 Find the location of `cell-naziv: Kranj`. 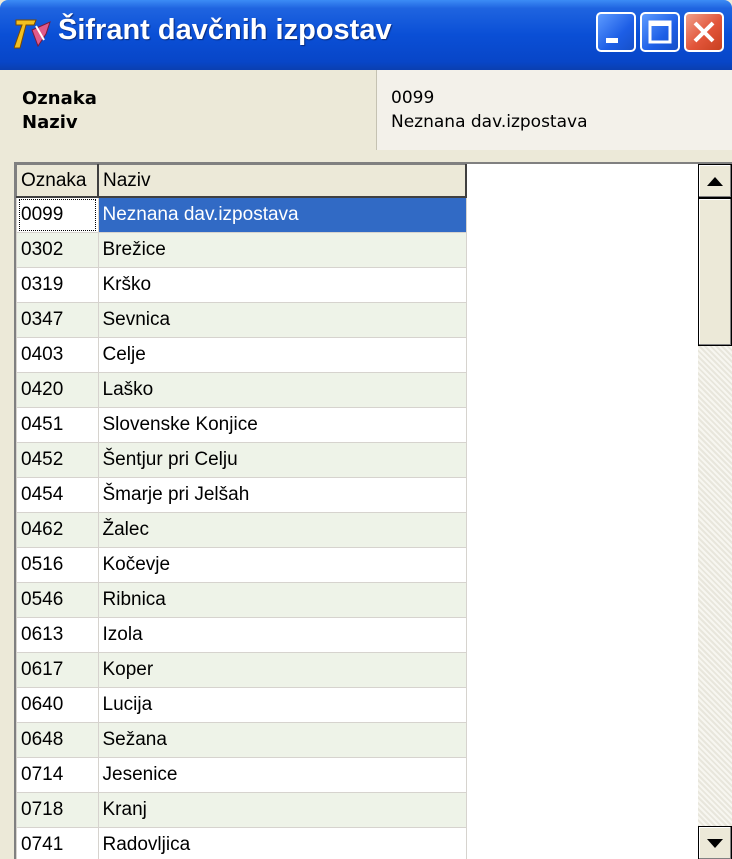

cell-naziv: Kranj is located at coordinates (282, 810).